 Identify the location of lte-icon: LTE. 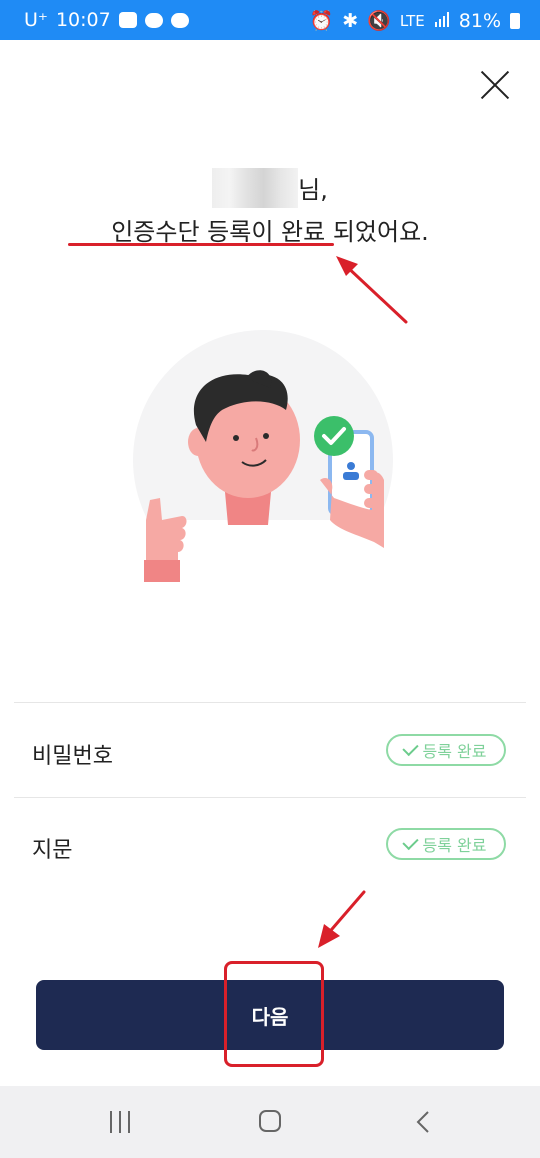
(412, 20).